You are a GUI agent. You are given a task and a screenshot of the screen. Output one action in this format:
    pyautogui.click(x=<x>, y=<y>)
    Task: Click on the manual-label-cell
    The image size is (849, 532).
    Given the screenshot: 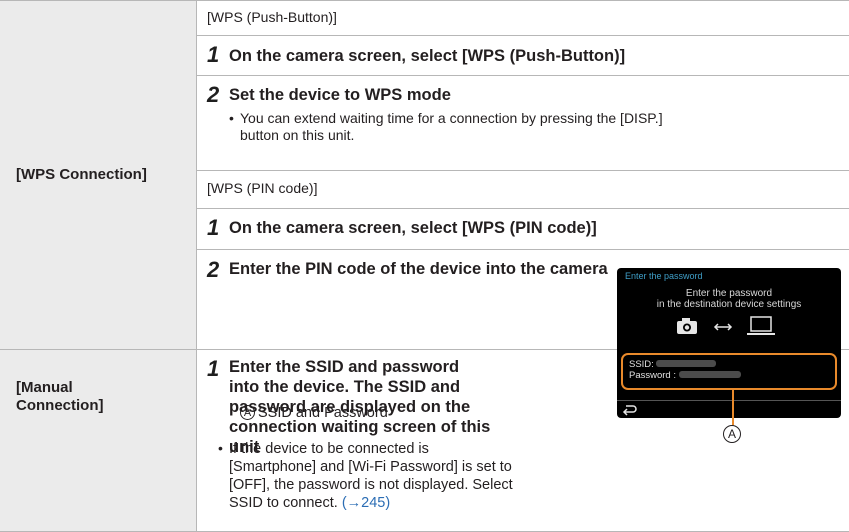 What is the action you would take?
    pyautogui.click(x=98, y=440)
    